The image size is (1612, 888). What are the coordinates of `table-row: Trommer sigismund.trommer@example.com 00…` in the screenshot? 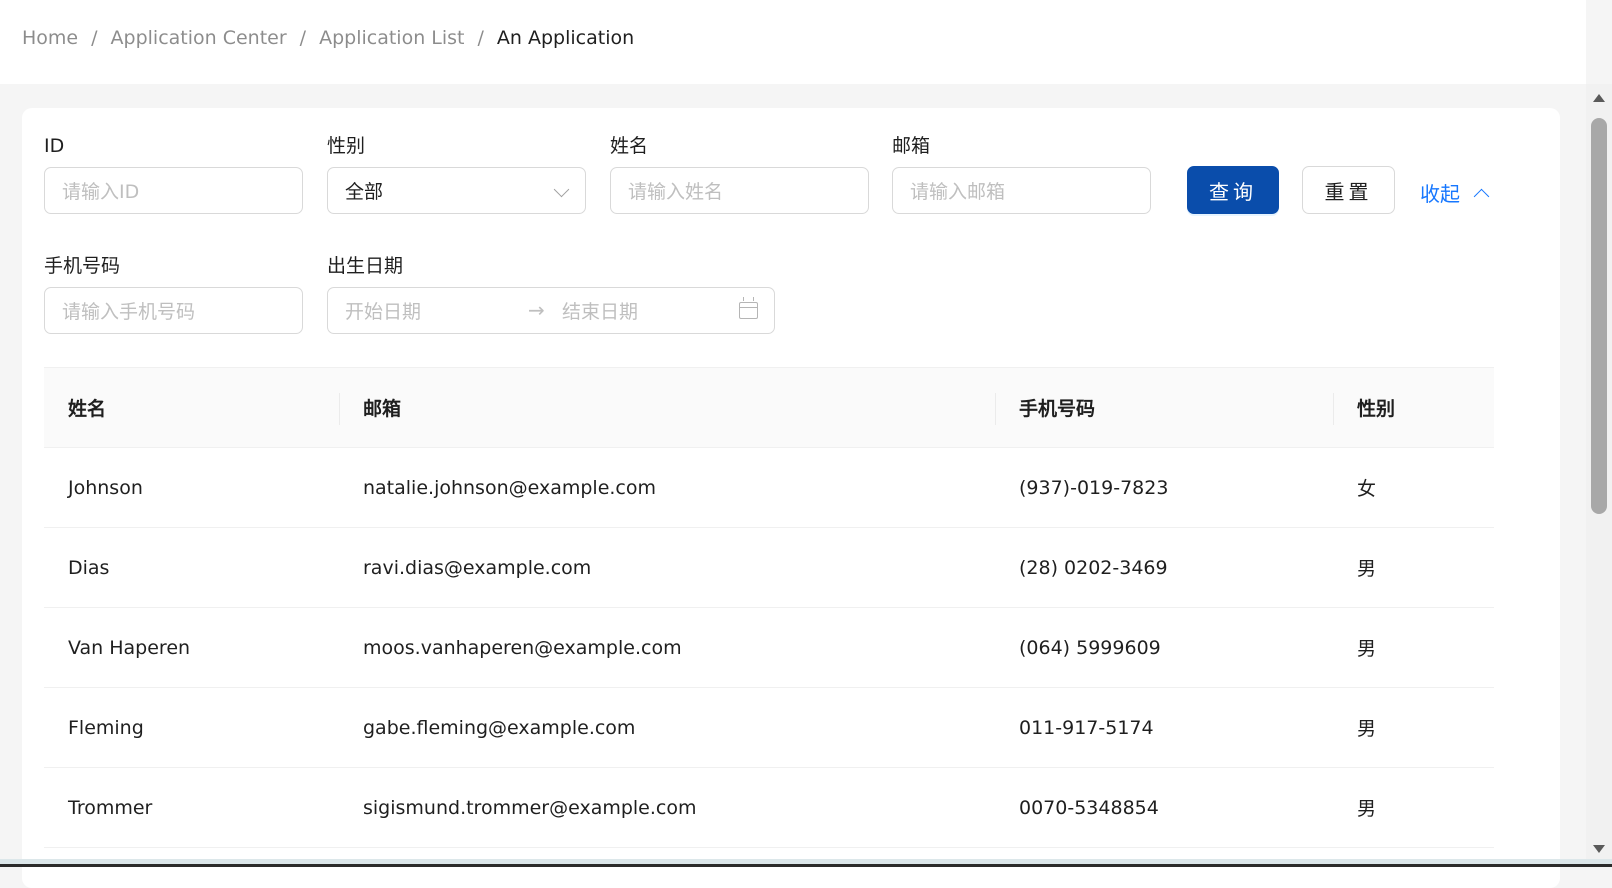 It's located at (769, 808).